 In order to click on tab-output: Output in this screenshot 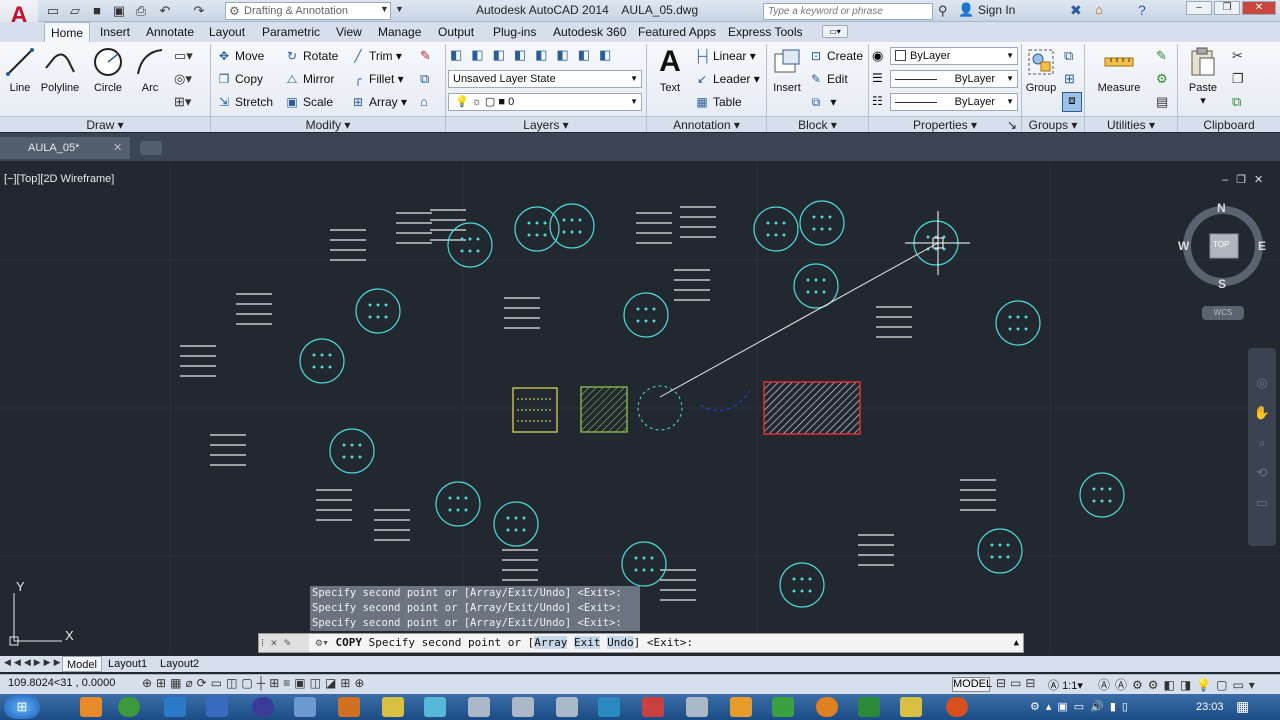, I will do `click(456, 32)`.